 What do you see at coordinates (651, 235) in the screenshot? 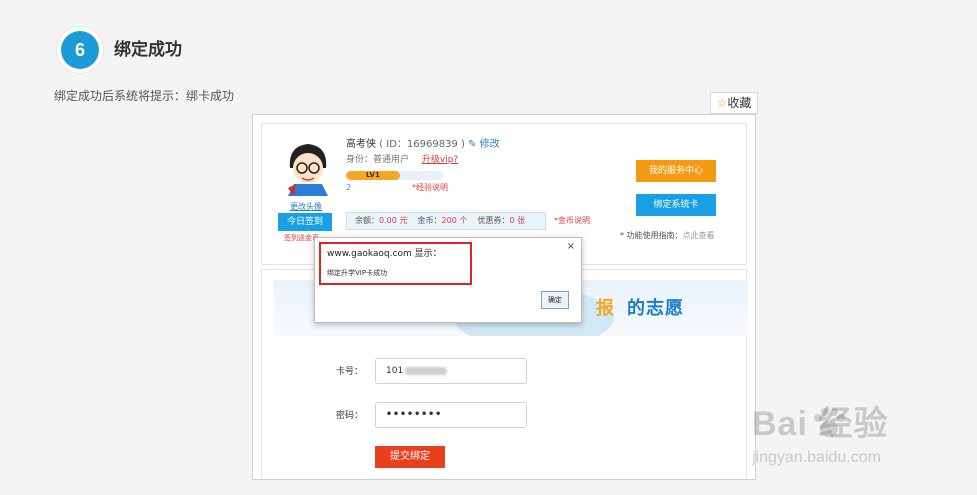
I see `usage-guide-label: * 功能使用指南：` at bounding box center [651, 235].